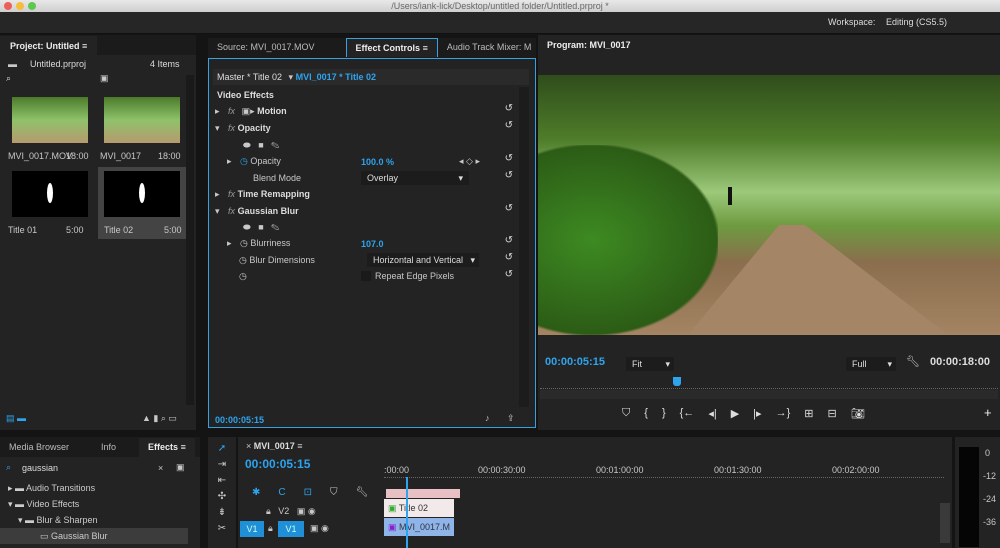 This screenshot has height=548, width=1000. Describe the element at coordinates (43, 504) in the screenshot. I see `tree-item-video-effects: ▾ ▬ Video Effects` at that location.